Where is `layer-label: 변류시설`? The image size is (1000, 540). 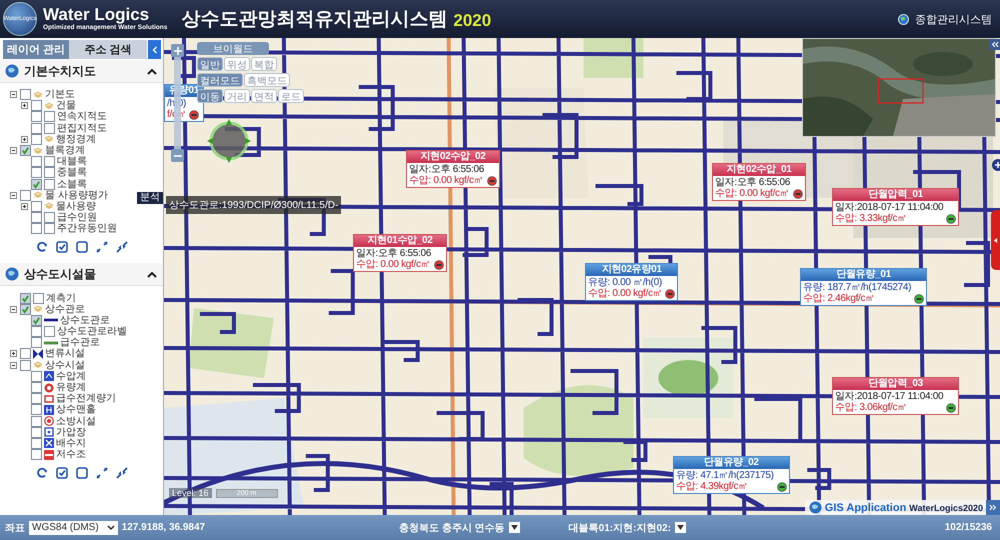
layer-label: 변류시설 is located at coordinates (65, 354).